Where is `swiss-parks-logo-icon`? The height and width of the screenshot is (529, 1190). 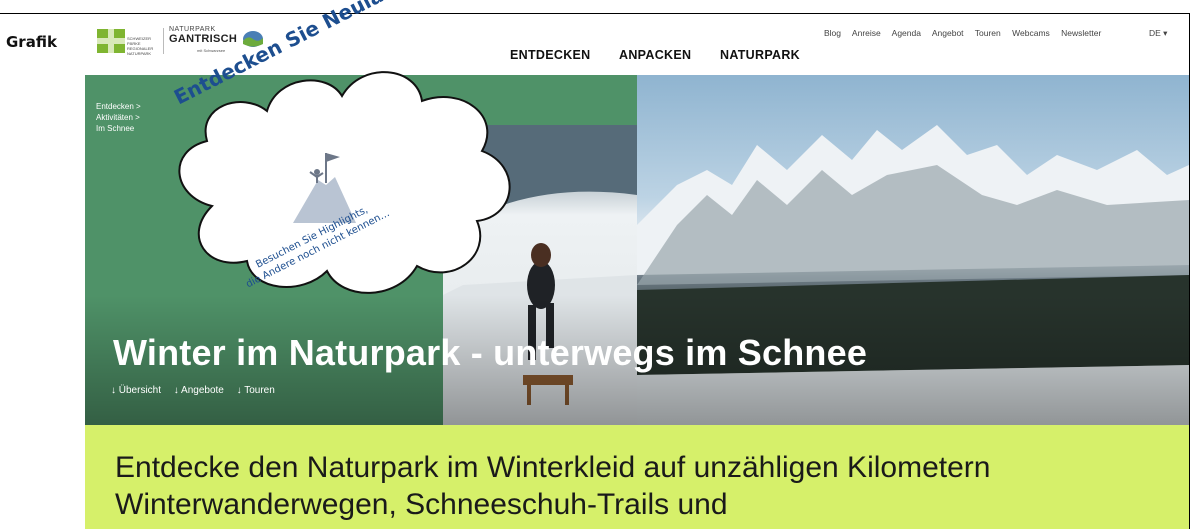 swiss-parks-logo-icon is located at coordinates (111, 41).